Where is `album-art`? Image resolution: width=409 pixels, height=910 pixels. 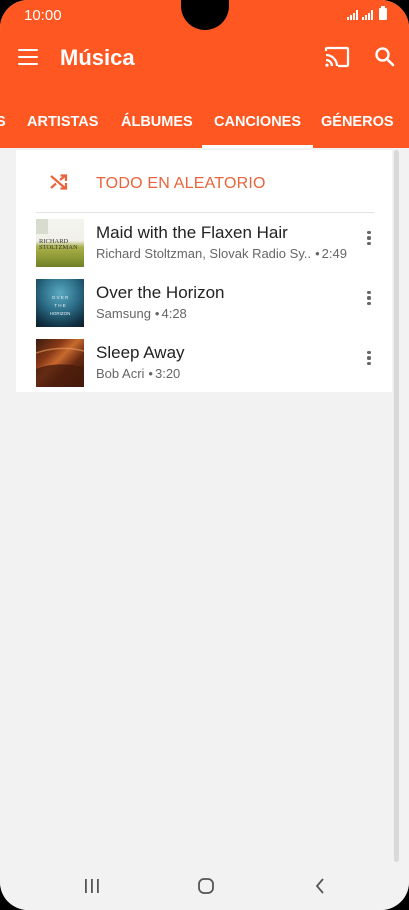 album-art is located at coordinates (60, 363).